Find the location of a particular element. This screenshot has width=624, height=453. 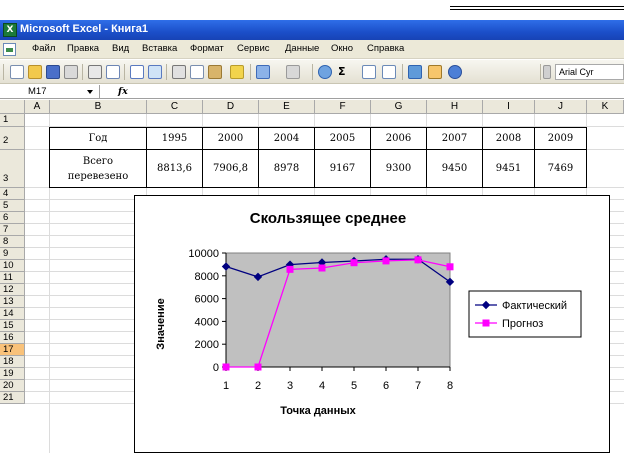

print-icon is located at coordinates (95, 72).